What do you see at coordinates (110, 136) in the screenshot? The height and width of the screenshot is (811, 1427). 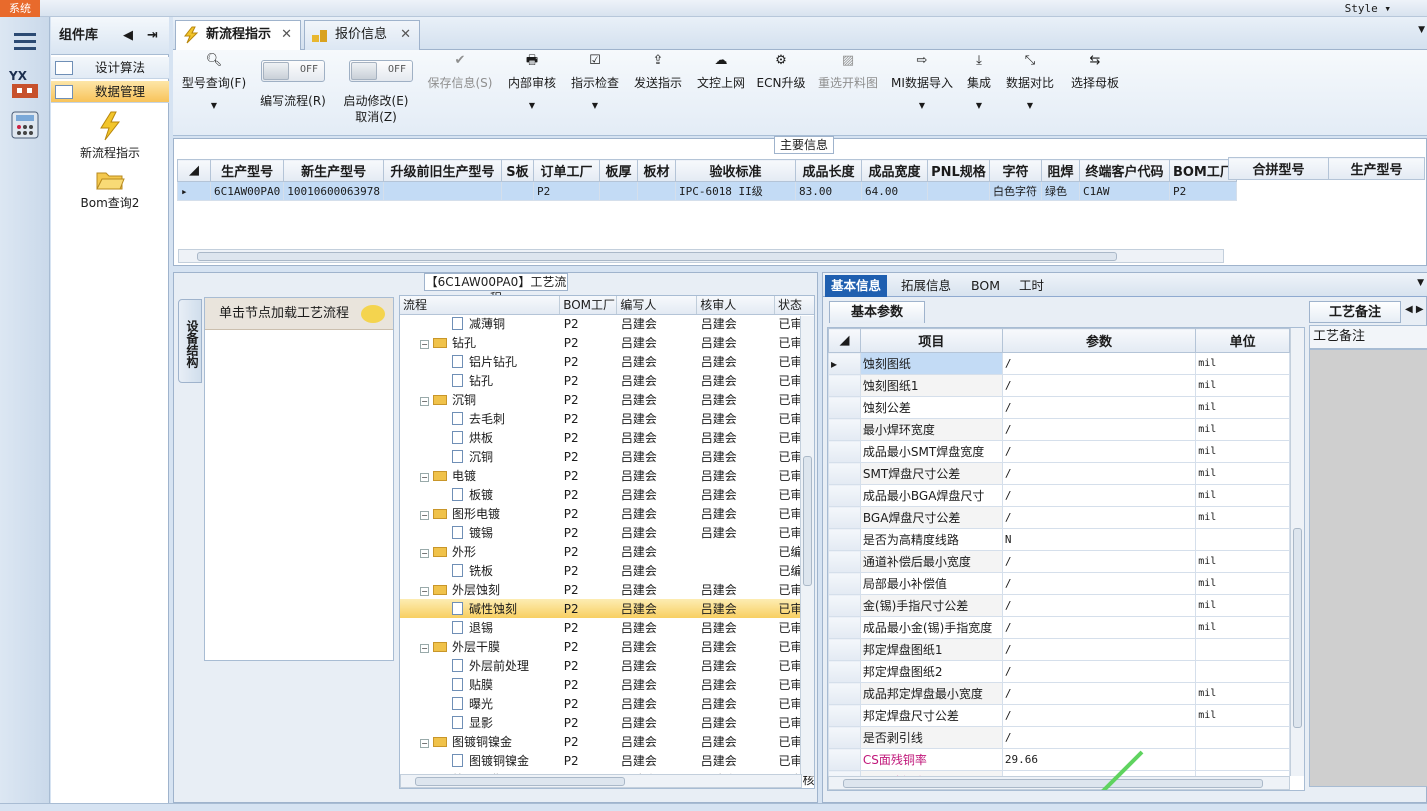 I see `tool-new-flow: 新流程指示` at bounding box center [110, 136].